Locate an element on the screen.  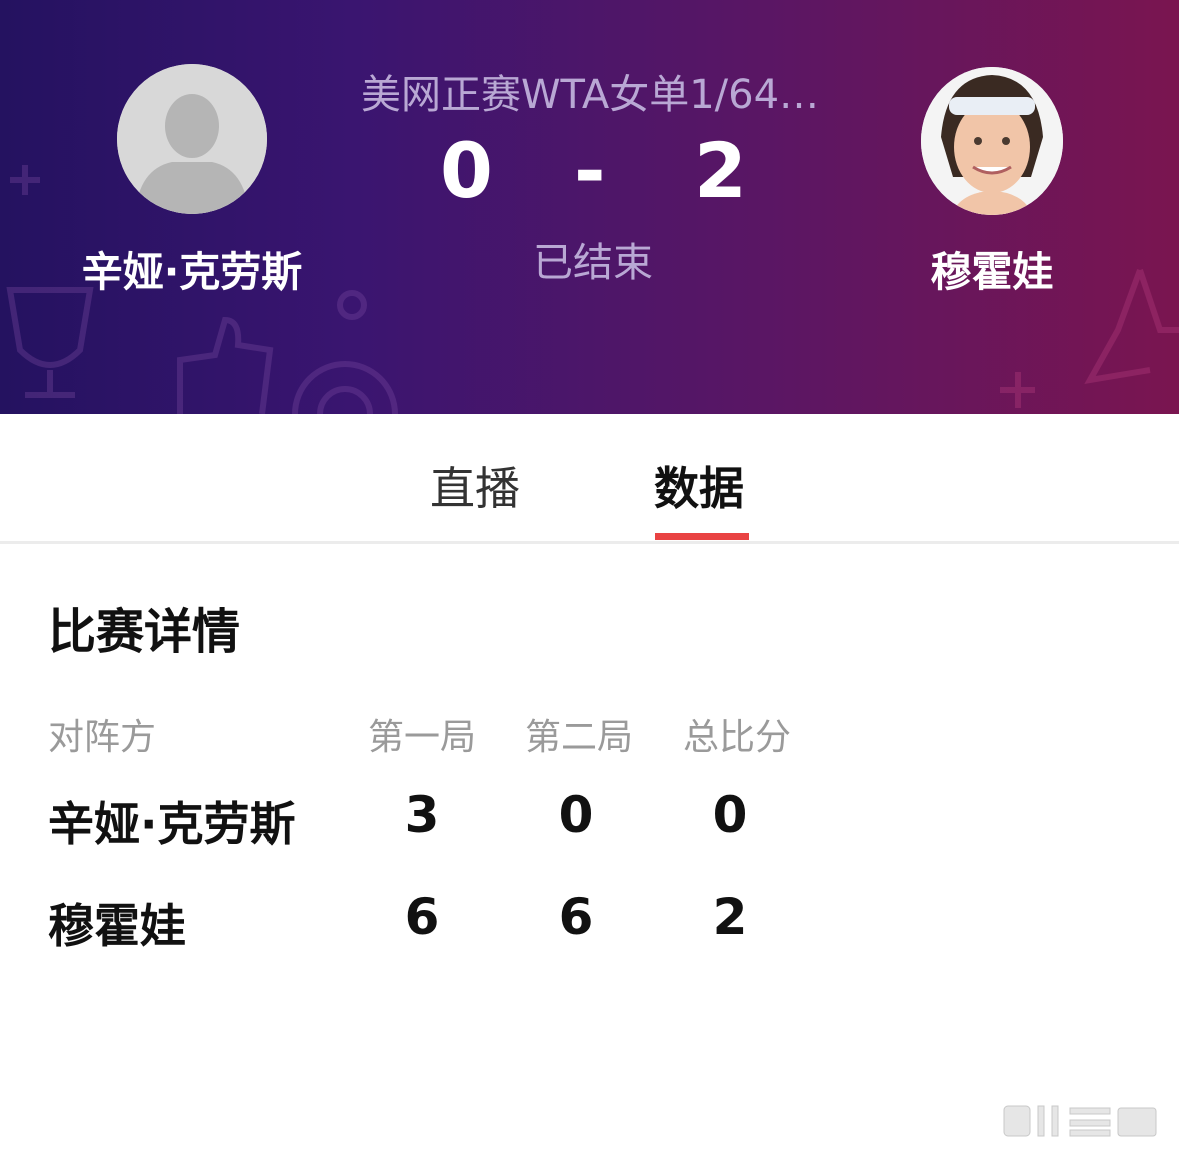
away-score: 2 is located at coordinates (720, 170).